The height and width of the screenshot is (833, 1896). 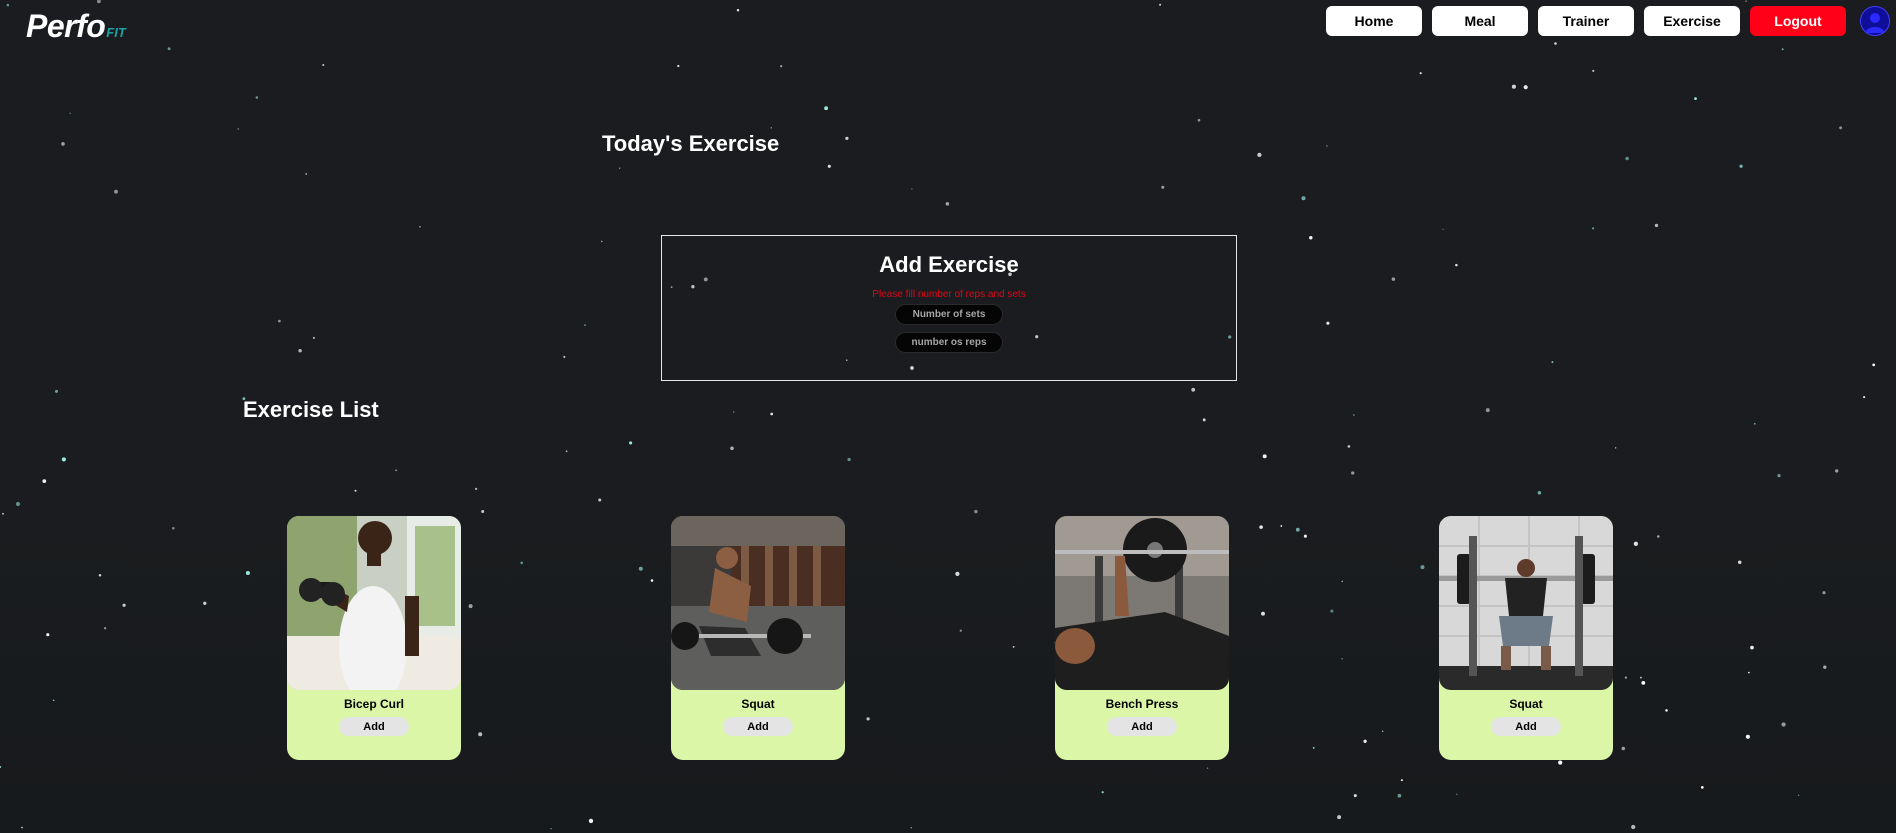 What do you see at coordinates (373, 704) in the screenshot?
I see `exercise-name: Bicep Curl` at bounding box center [373, 704].